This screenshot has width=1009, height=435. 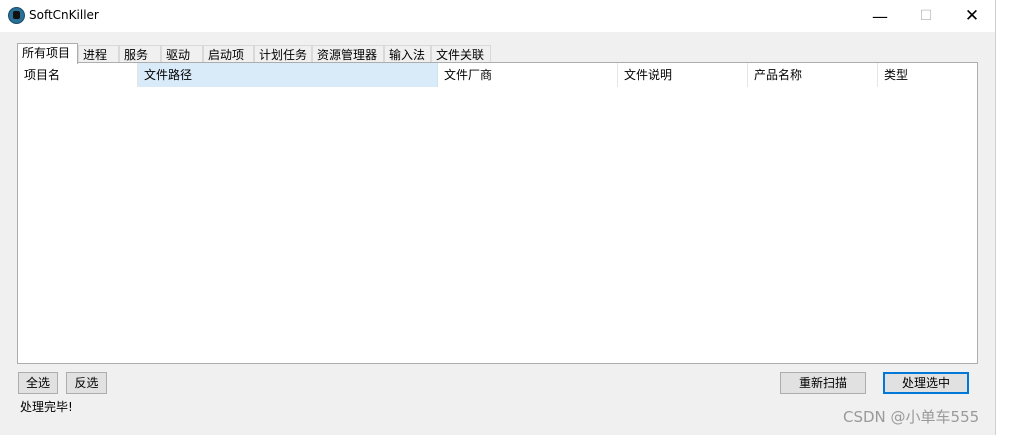 What do you see at coordinates (407, 54) in the screenshot?
I see `tab-input-method: 输入法` at bounding box center [407, 54].